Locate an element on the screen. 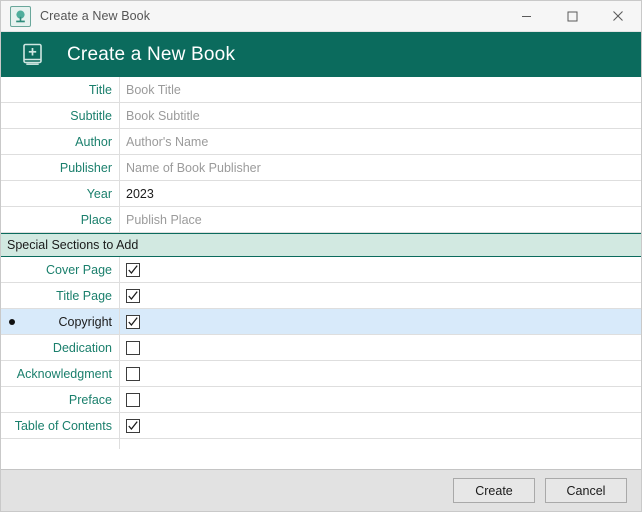 The image size is (642, 512). section-row: Copyright is located at coordinates (321, 322).